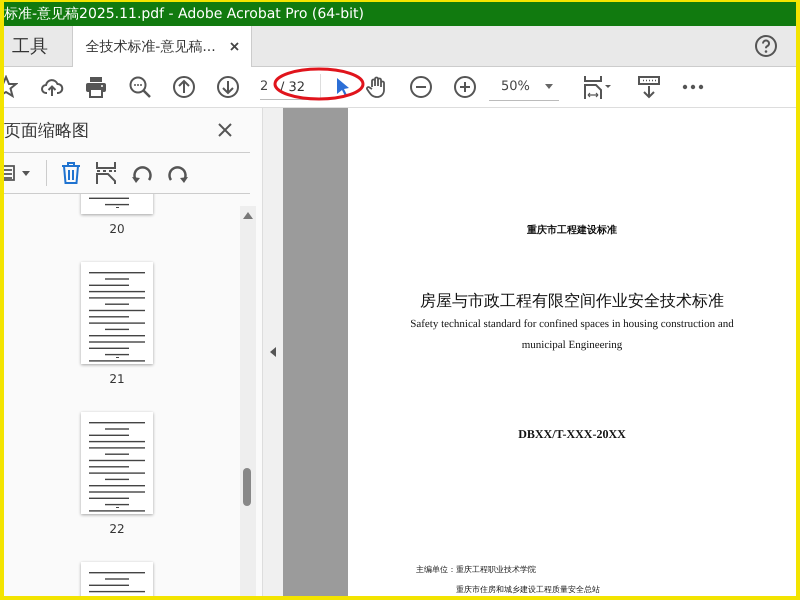 The height and width of the screenshot is (600, 800). I want to click on document-subtitle: Safety technical standard for confined spaces in housing construction and, so click(572, 324).